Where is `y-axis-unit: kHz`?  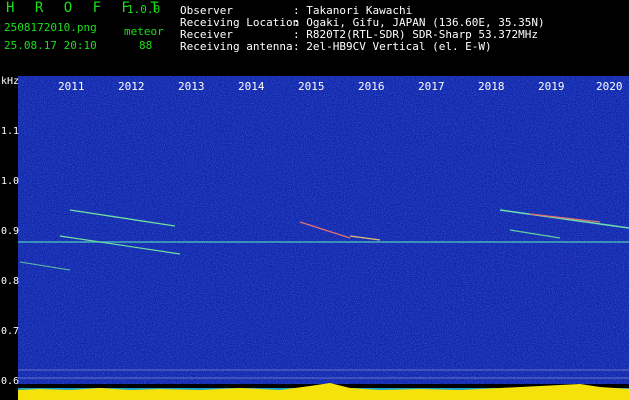 y-axis-unit: kHz is located at coordinates (10, 81).